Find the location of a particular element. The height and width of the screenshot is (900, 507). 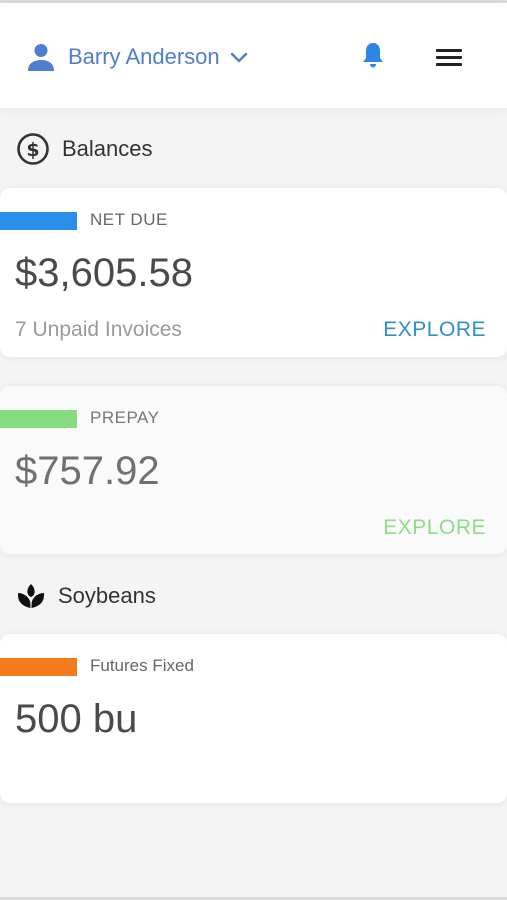

person-icon is located at coordinates (41, 57).